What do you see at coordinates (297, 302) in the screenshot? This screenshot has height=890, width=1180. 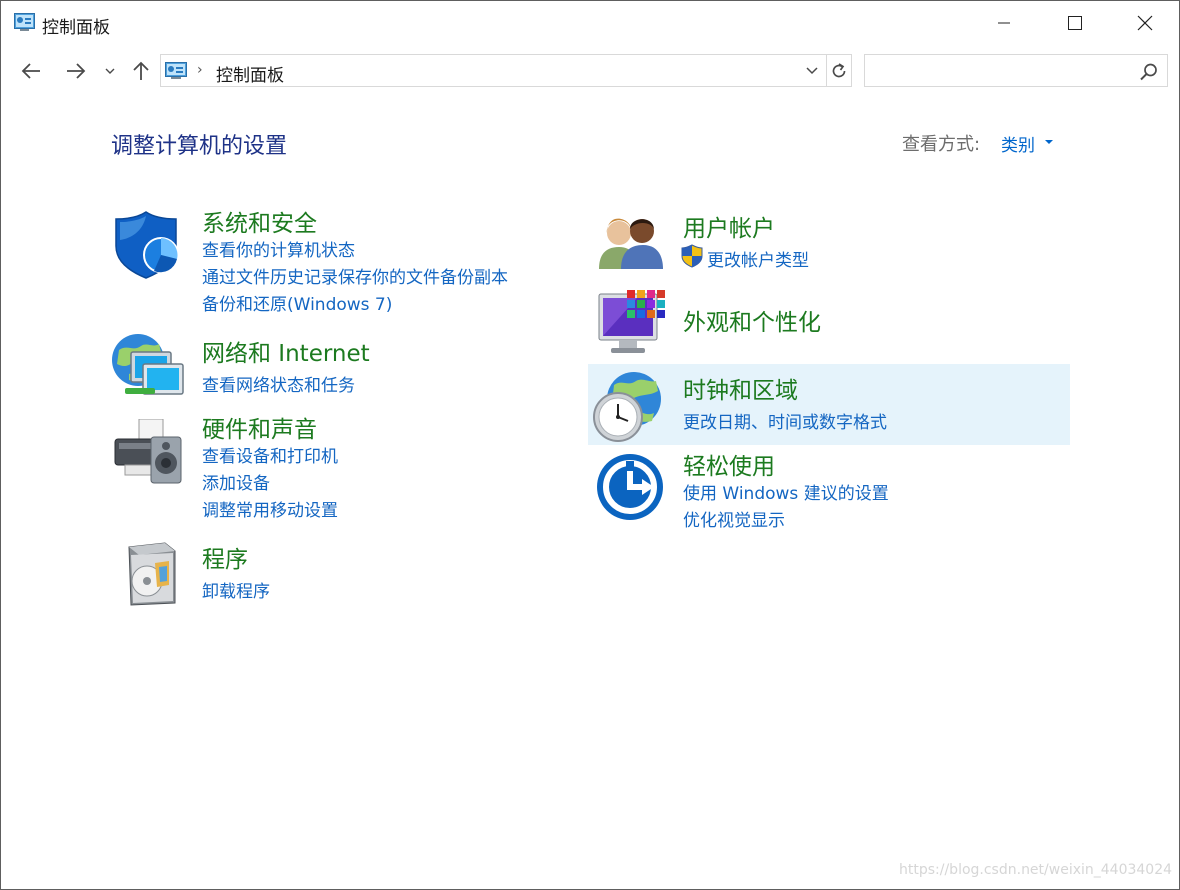 I see `link-backup-restore: 备份和还原(Windows 7)` at bounding box center [297, 302].